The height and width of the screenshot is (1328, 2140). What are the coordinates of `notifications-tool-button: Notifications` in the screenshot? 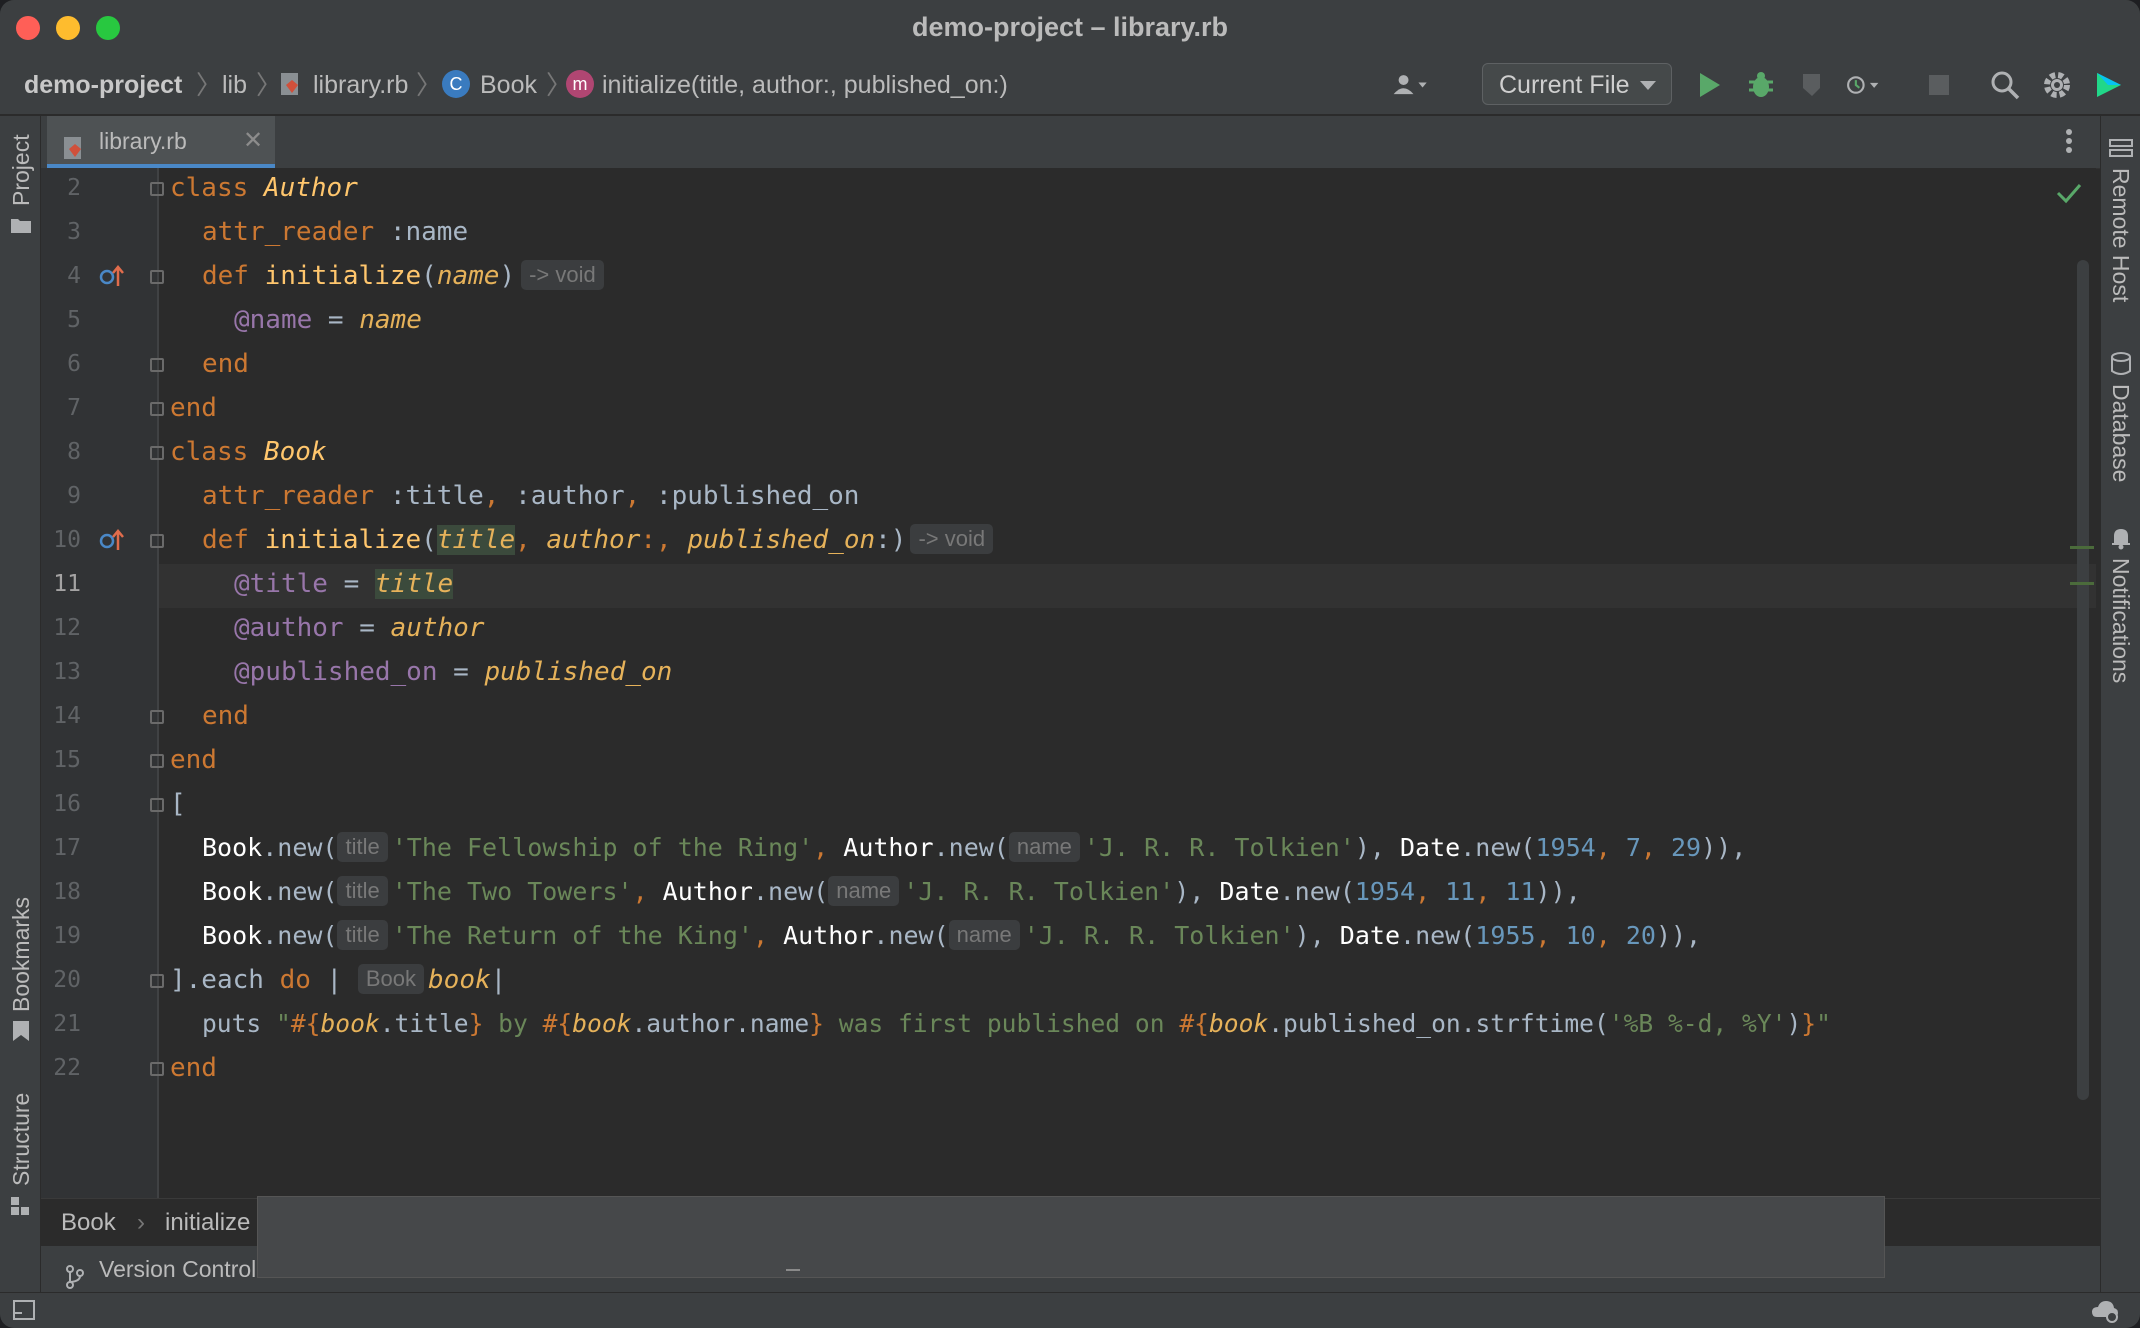 It's located at (2120, 620).